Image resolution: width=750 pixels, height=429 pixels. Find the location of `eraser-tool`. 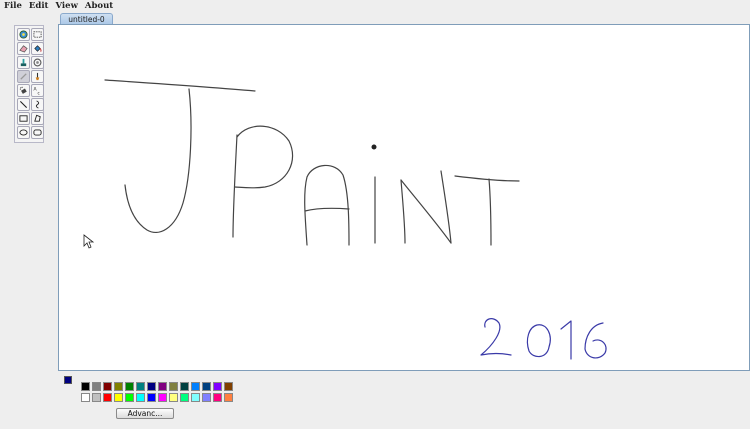

eraser-tool is located at coordinates (23, 48).